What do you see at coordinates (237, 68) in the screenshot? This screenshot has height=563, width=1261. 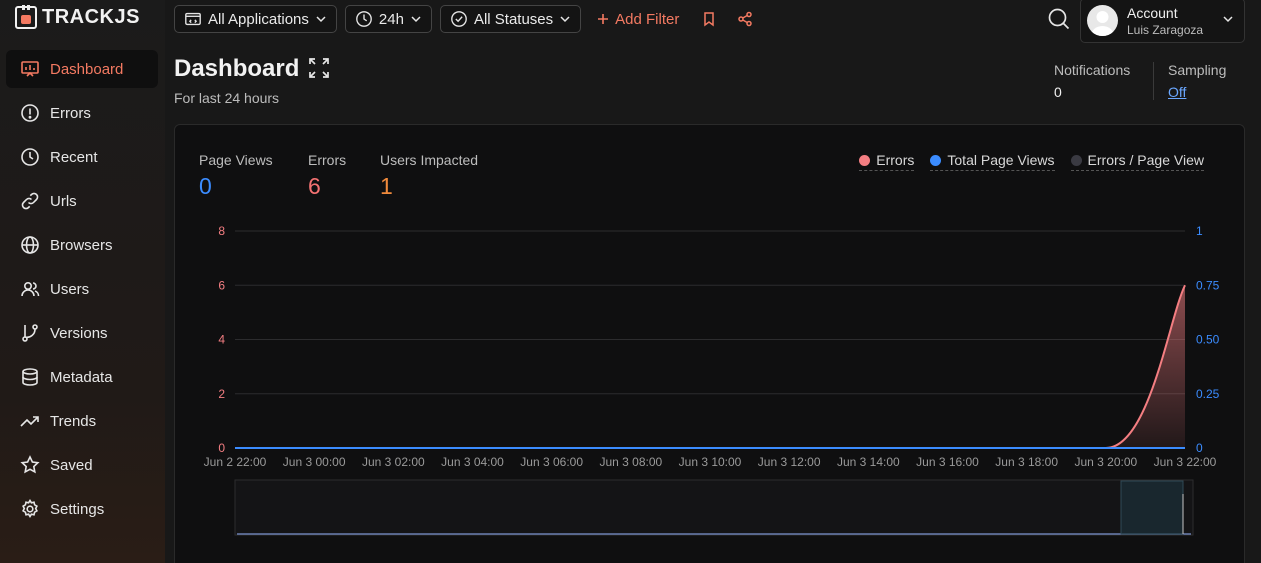 I see `page-title: Dashboard` at bounding box center [237, 68].